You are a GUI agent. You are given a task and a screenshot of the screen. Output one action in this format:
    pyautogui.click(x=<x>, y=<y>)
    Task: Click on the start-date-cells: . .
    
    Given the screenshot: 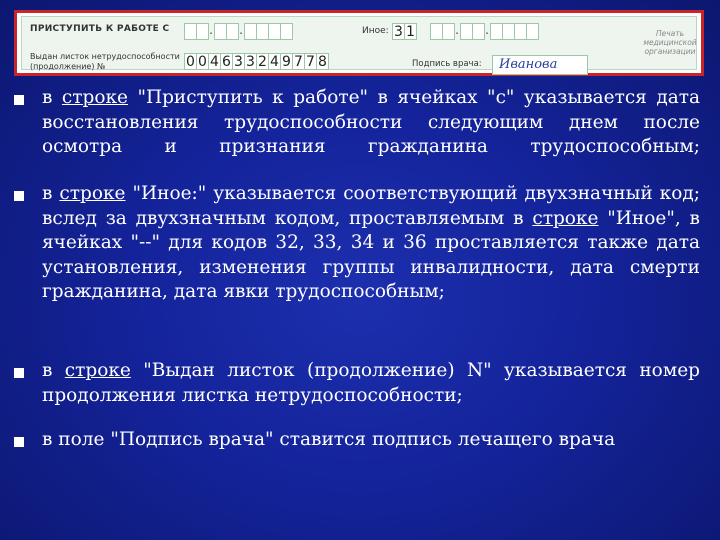 What is the action you would take?
    pyautogui.click(x=238, y=31)
    